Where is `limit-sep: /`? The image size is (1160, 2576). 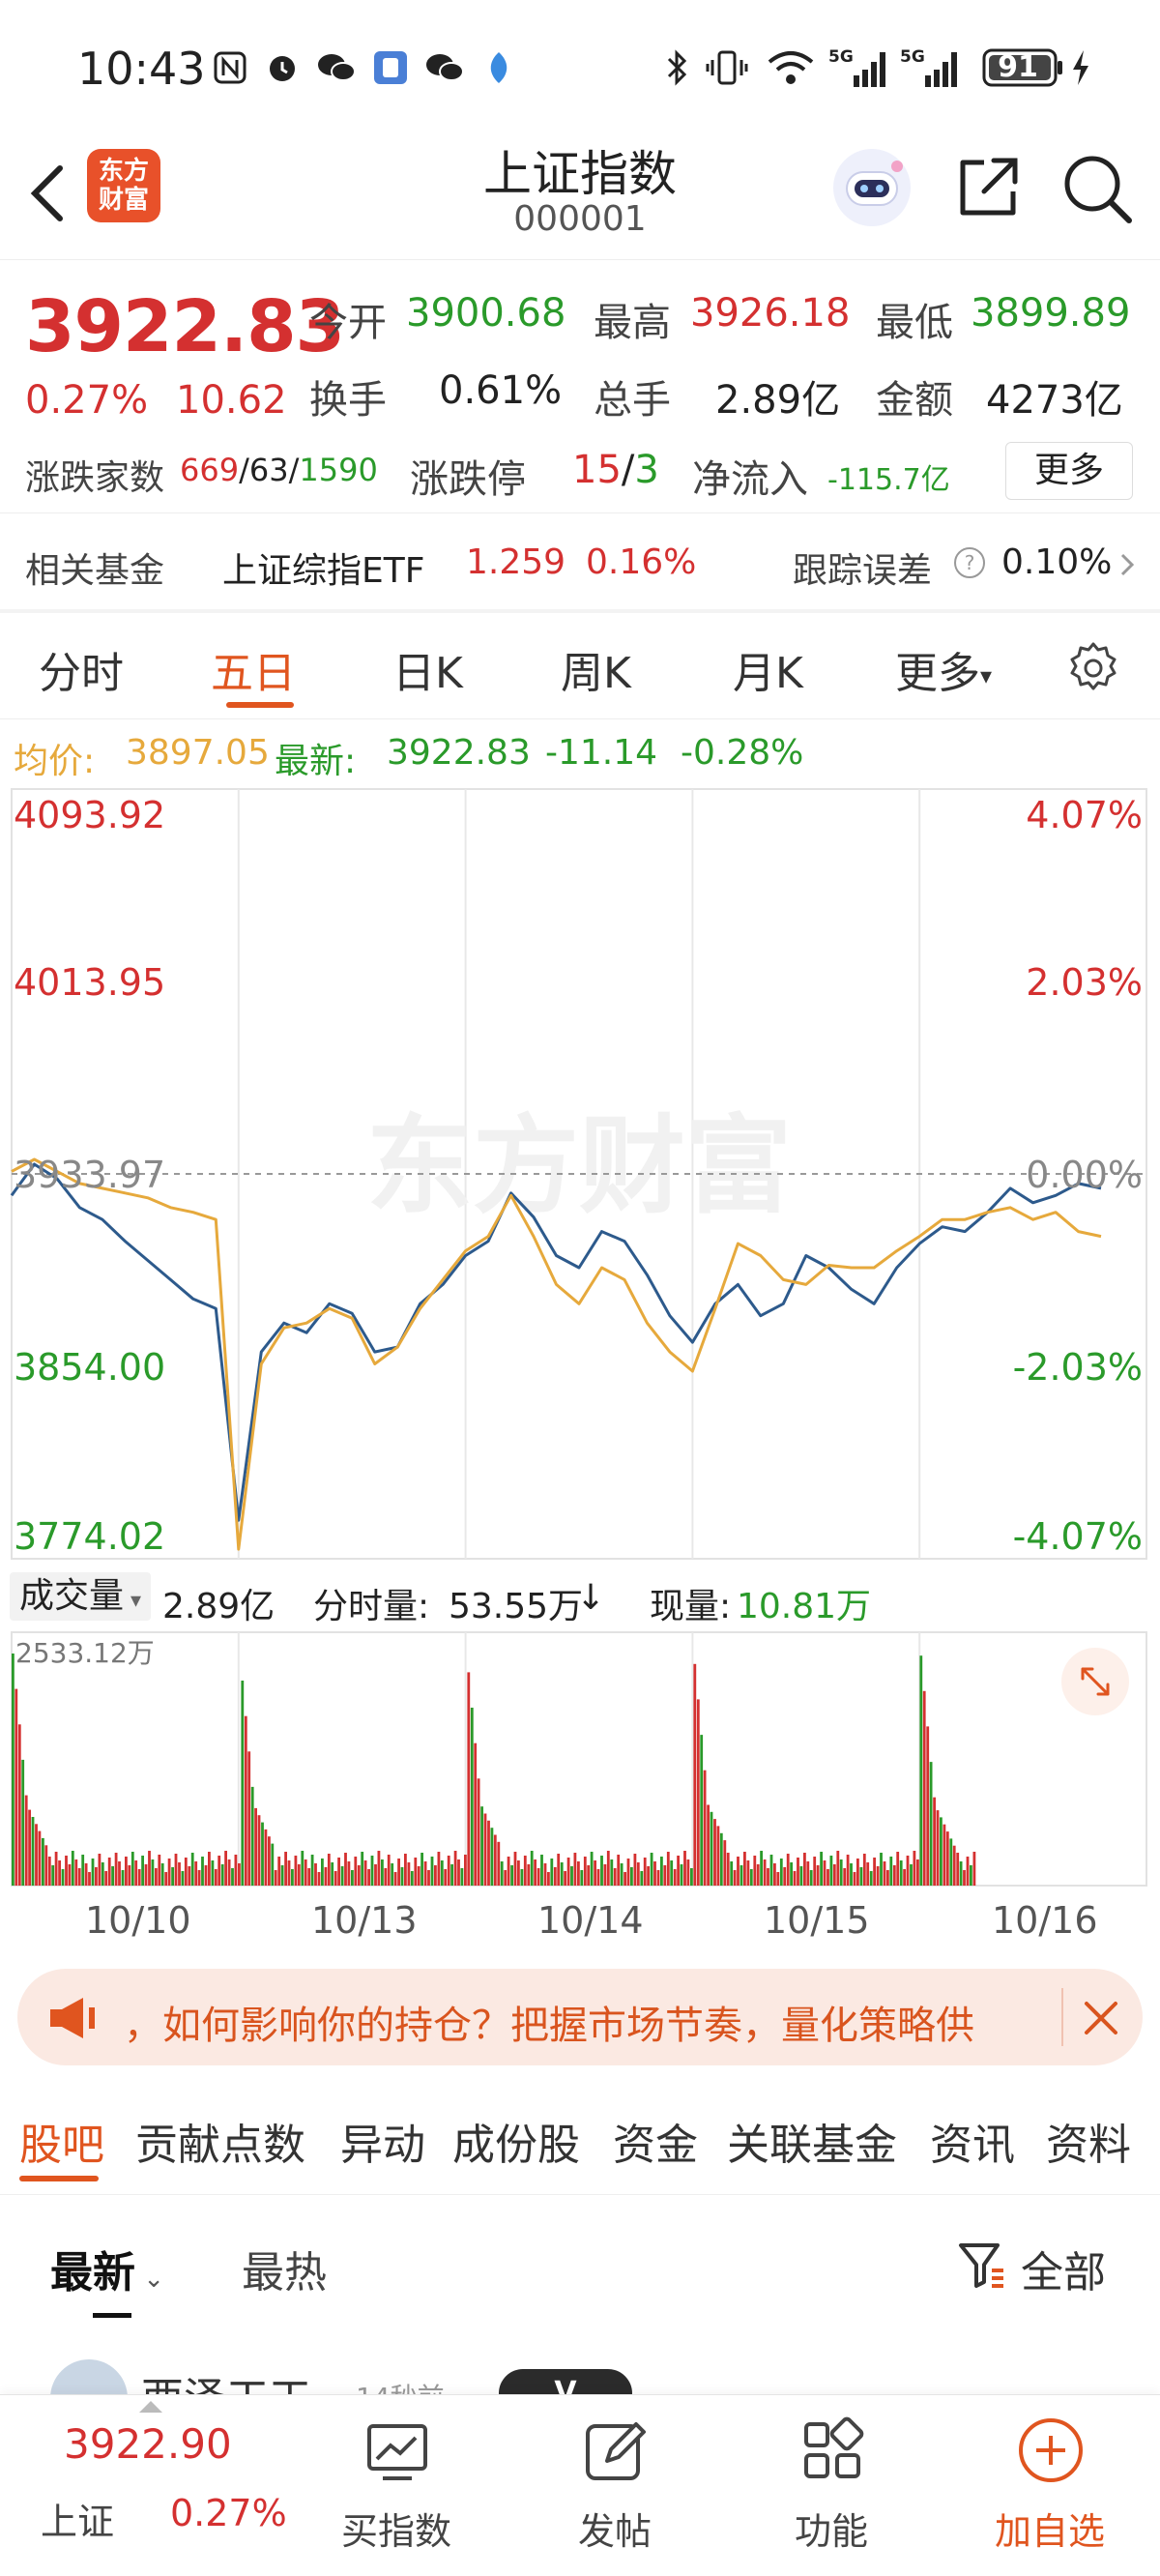
limit-sep: / is located at coordinates (628, 470).